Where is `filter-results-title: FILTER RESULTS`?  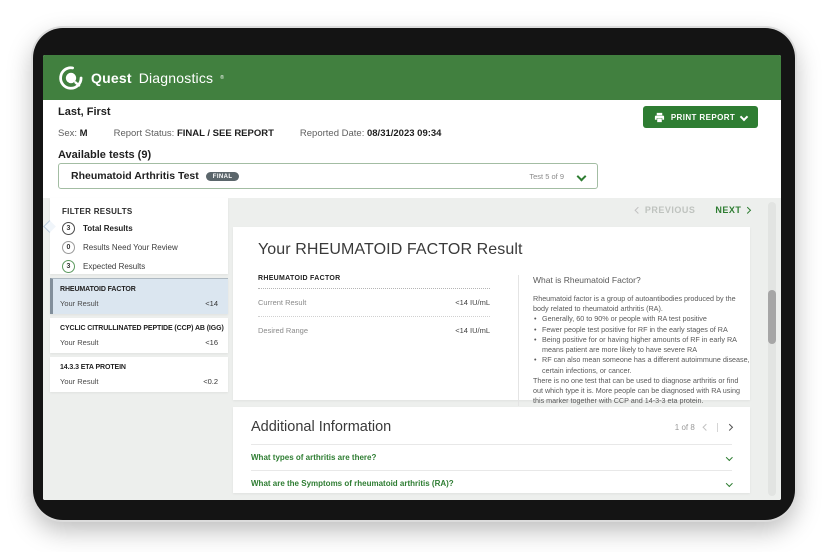 filter-results-title: FILTER RESULTS is located at coordinates (97, 211).